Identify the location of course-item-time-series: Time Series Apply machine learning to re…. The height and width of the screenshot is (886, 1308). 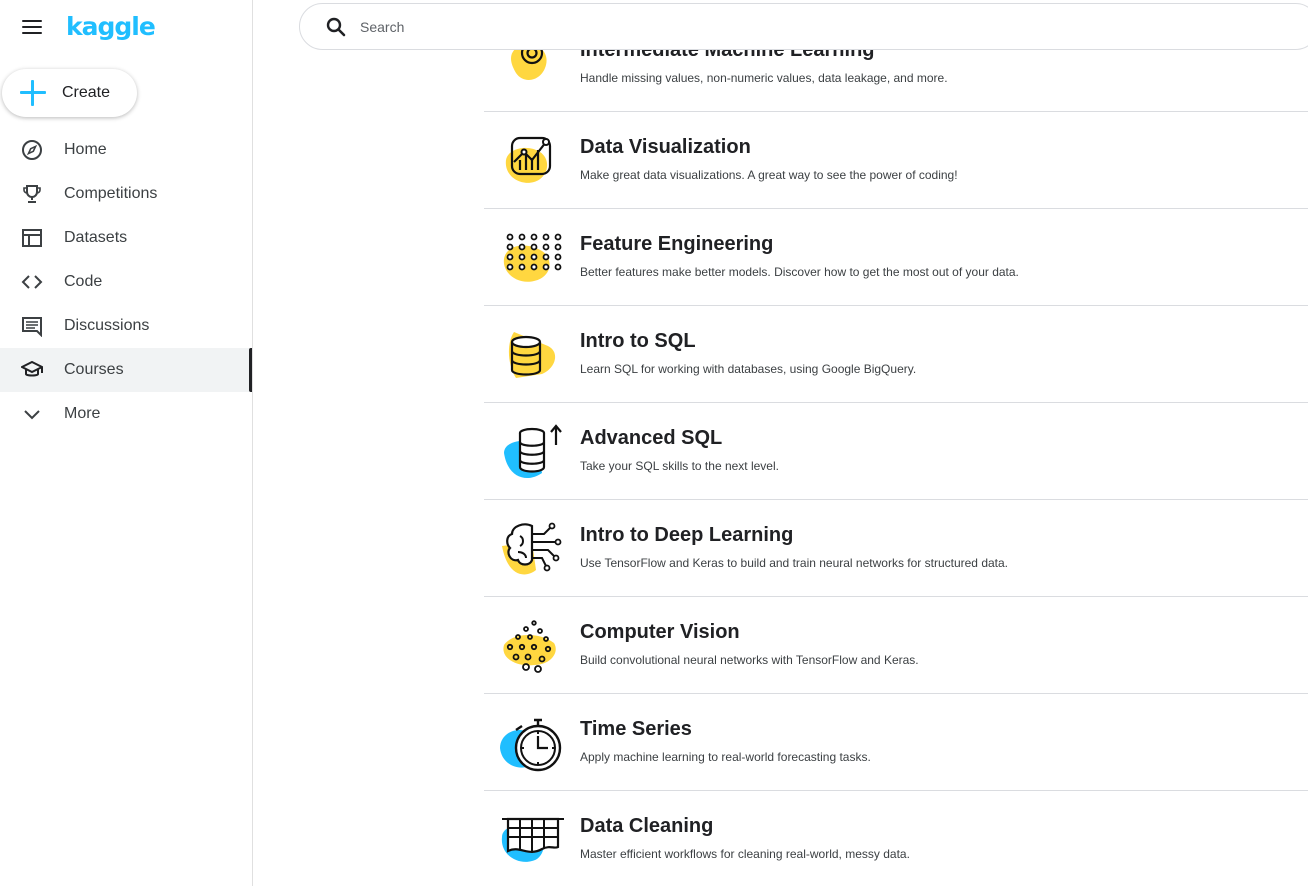
(896, 742).